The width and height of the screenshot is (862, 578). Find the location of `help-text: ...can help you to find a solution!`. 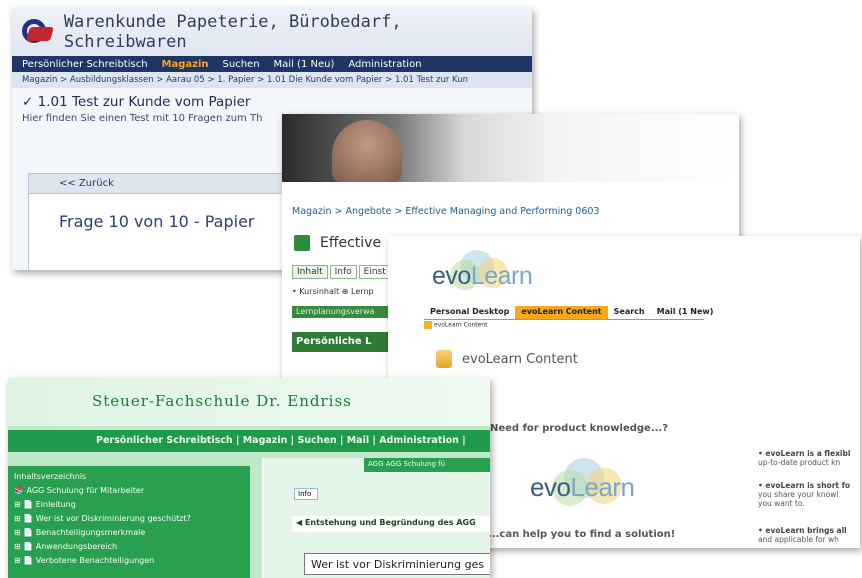

help-text: ...can help you to find a solution! is located at coordinates (582, 534).